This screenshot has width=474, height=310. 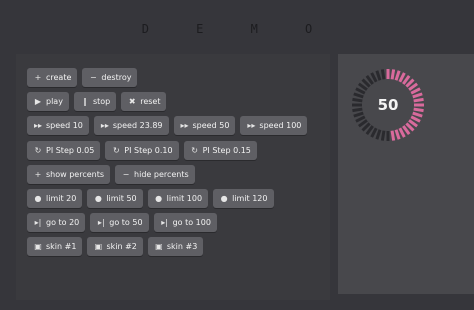 I want to click on play-icon: ▶, so click(x=38, y=101).